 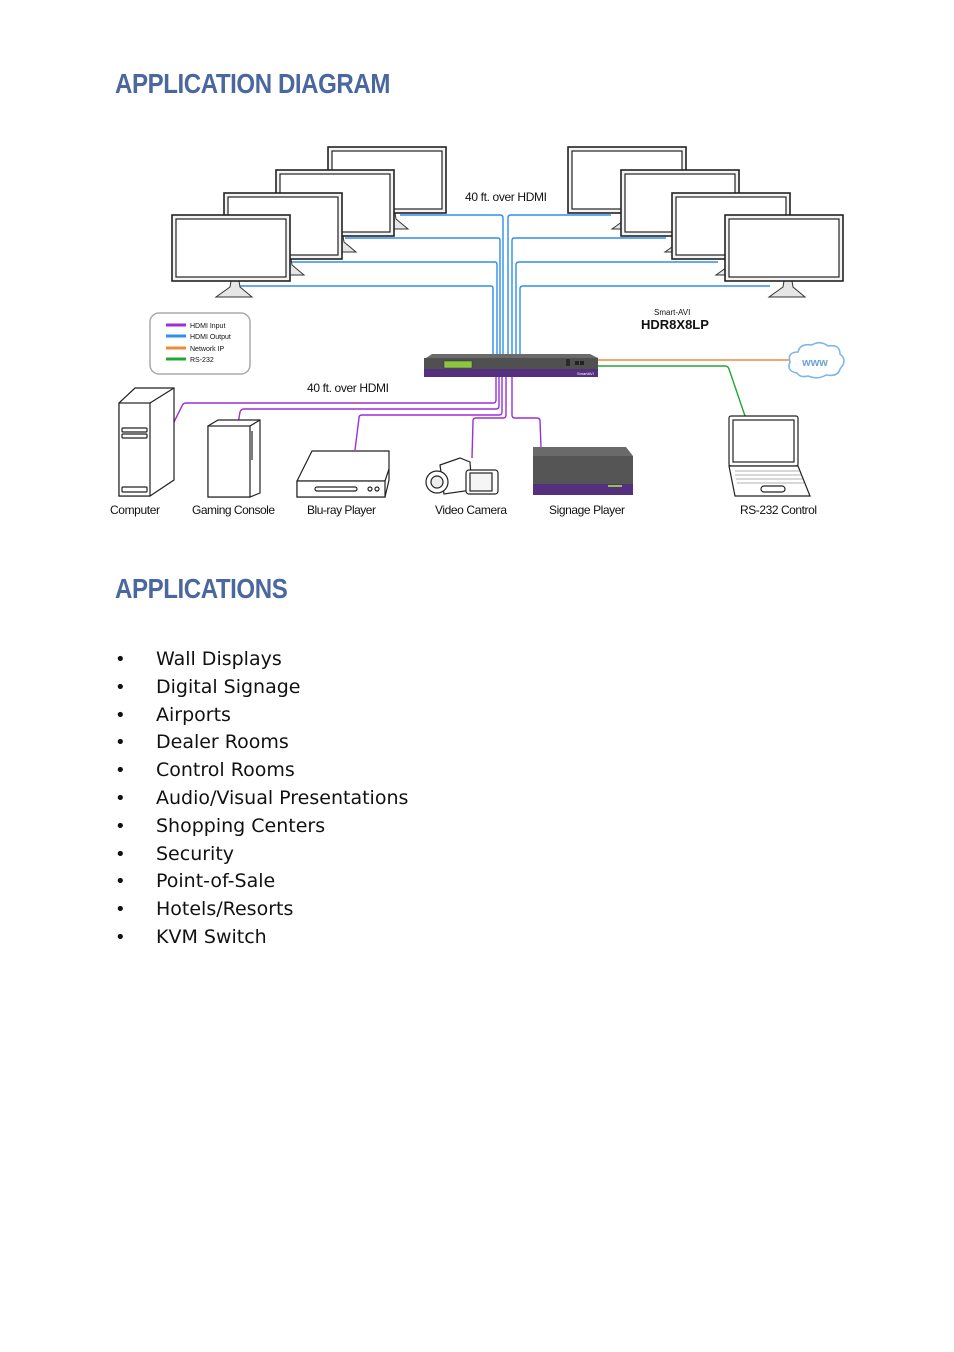 I want to click on list-item: • Audio/Visual Presentations, so click(x=261, y=799).